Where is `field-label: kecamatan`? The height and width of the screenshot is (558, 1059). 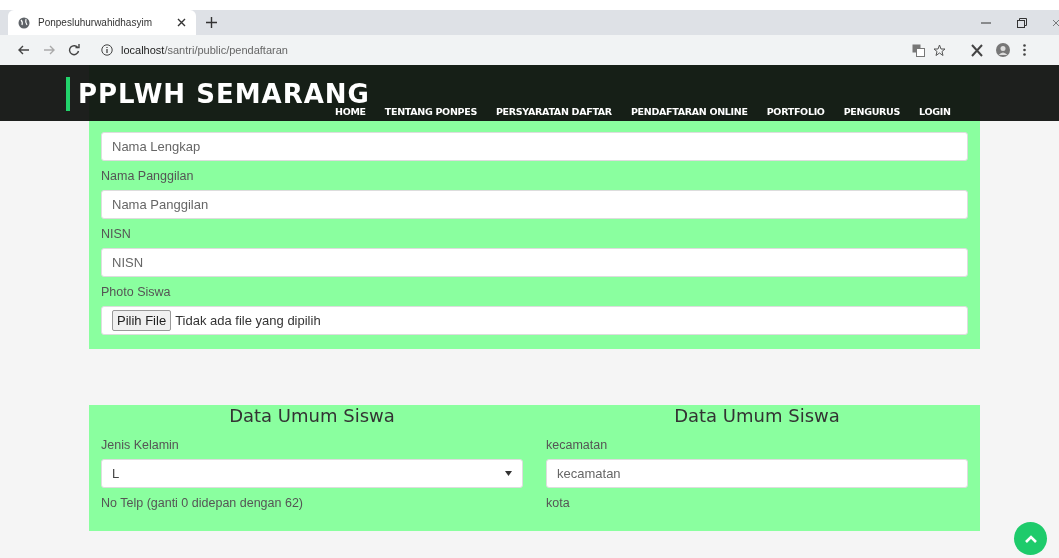 field-label: kecamatan is located at coordinates (577, 445).